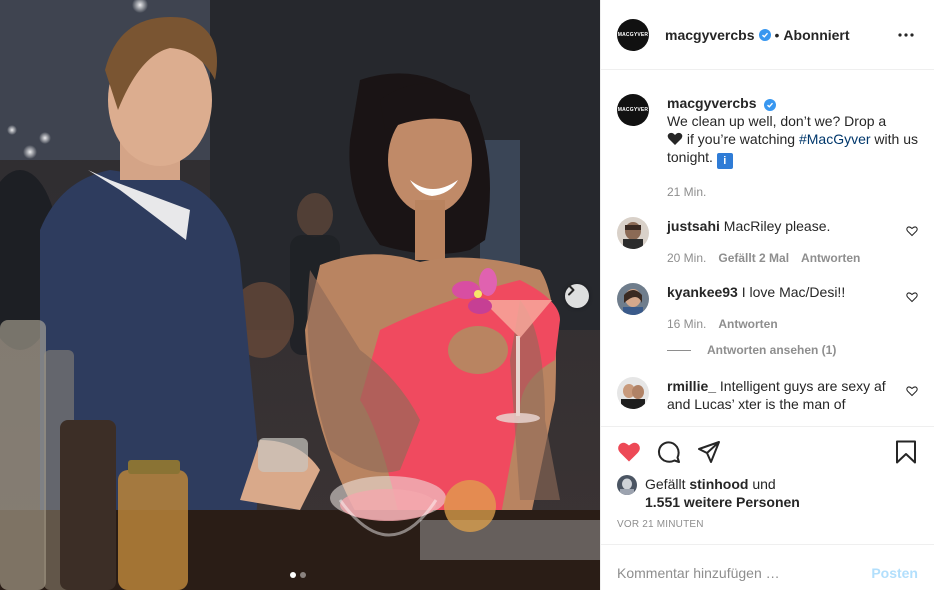  What do you see at coordinates (718, 484) in the screenshot?
I see `liker-username: stinhood` at bounding box center [718, 484].